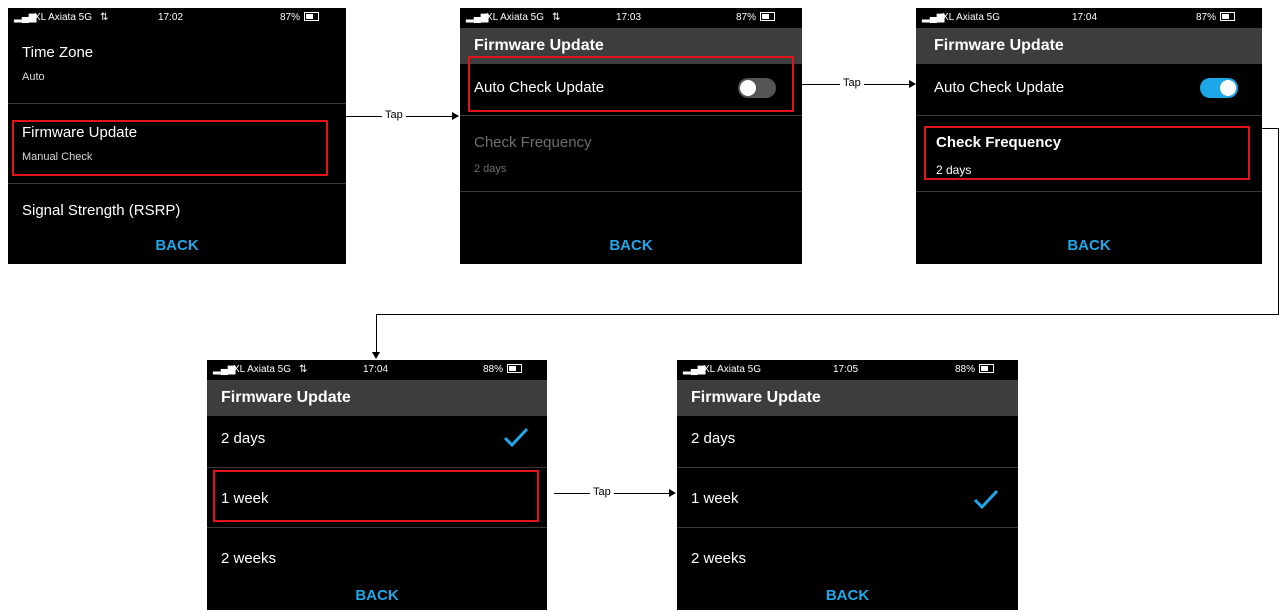 The width and height of the screenshot is (1286, 610). What do you see at coordinates (533, 142) in the screenshot?
I see `setting-title: Check Frequency` at bounding box center [533, 142].